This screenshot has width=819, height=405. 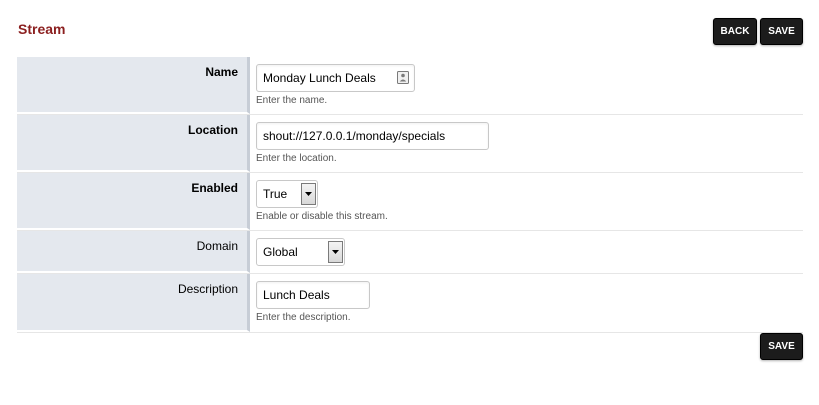 What do you see at coordinates (133, 143) in the screenshot?
I see `location-label: Location` at bounding box center [133, 143].